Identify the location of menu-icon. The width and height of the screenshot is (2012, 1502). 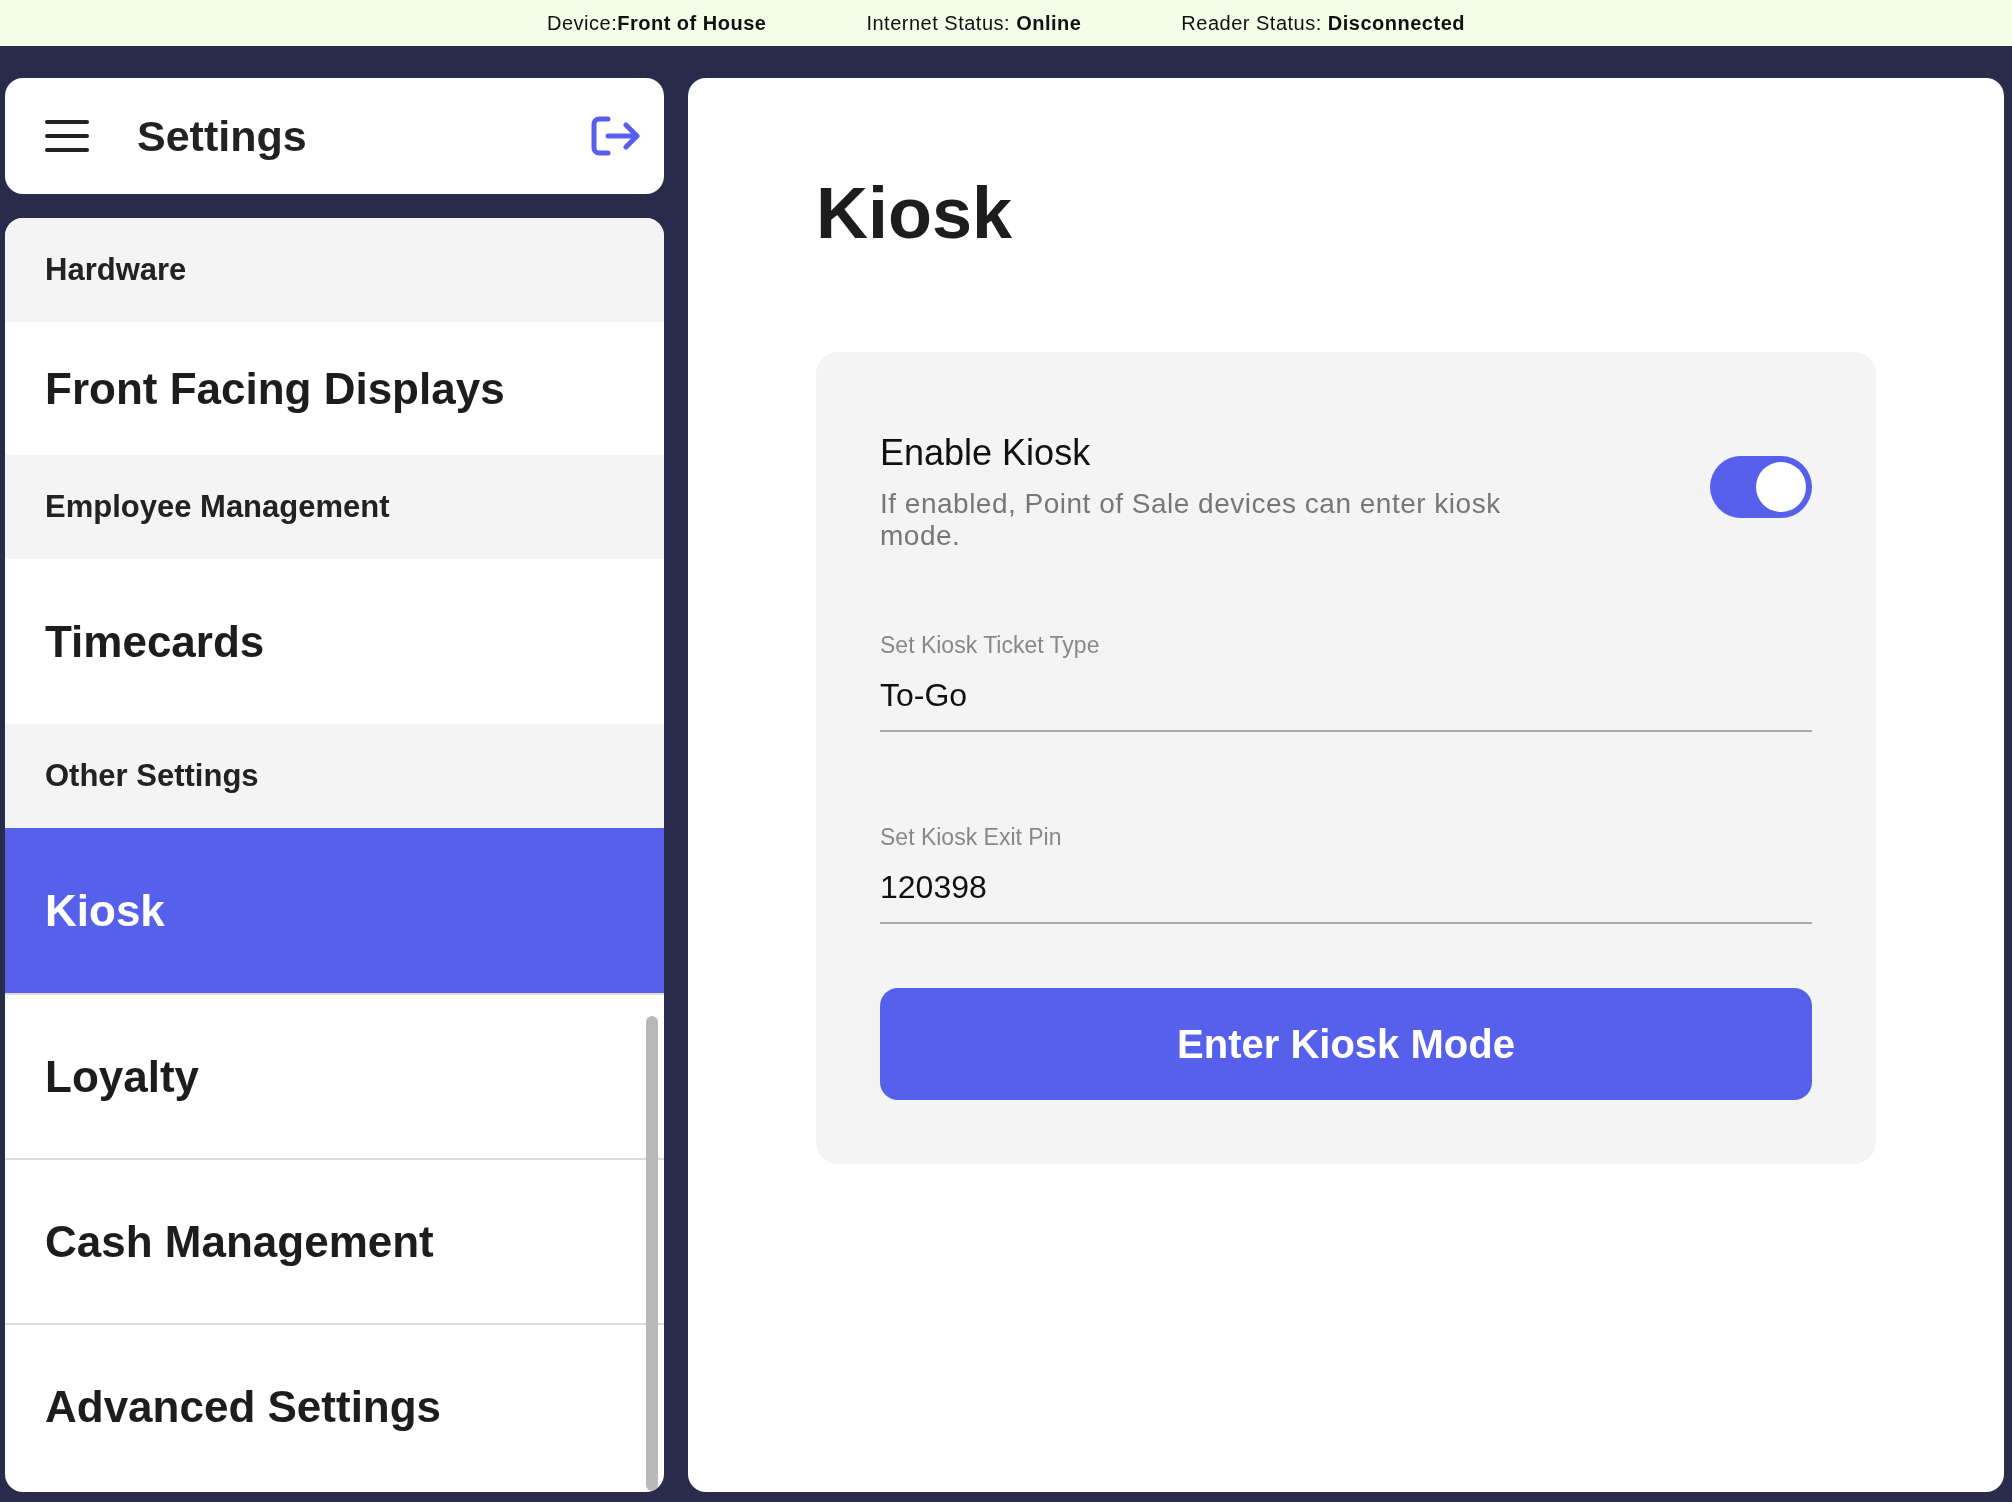
(67, 136).